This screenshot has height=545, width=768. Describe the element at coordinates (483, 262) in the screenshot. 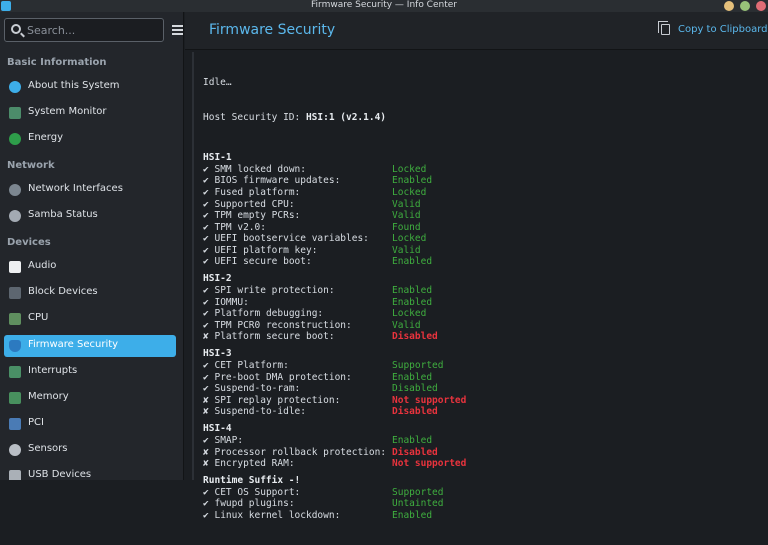

I see `report-row: ✔ UEFI secure boot: Enabled` at that location.